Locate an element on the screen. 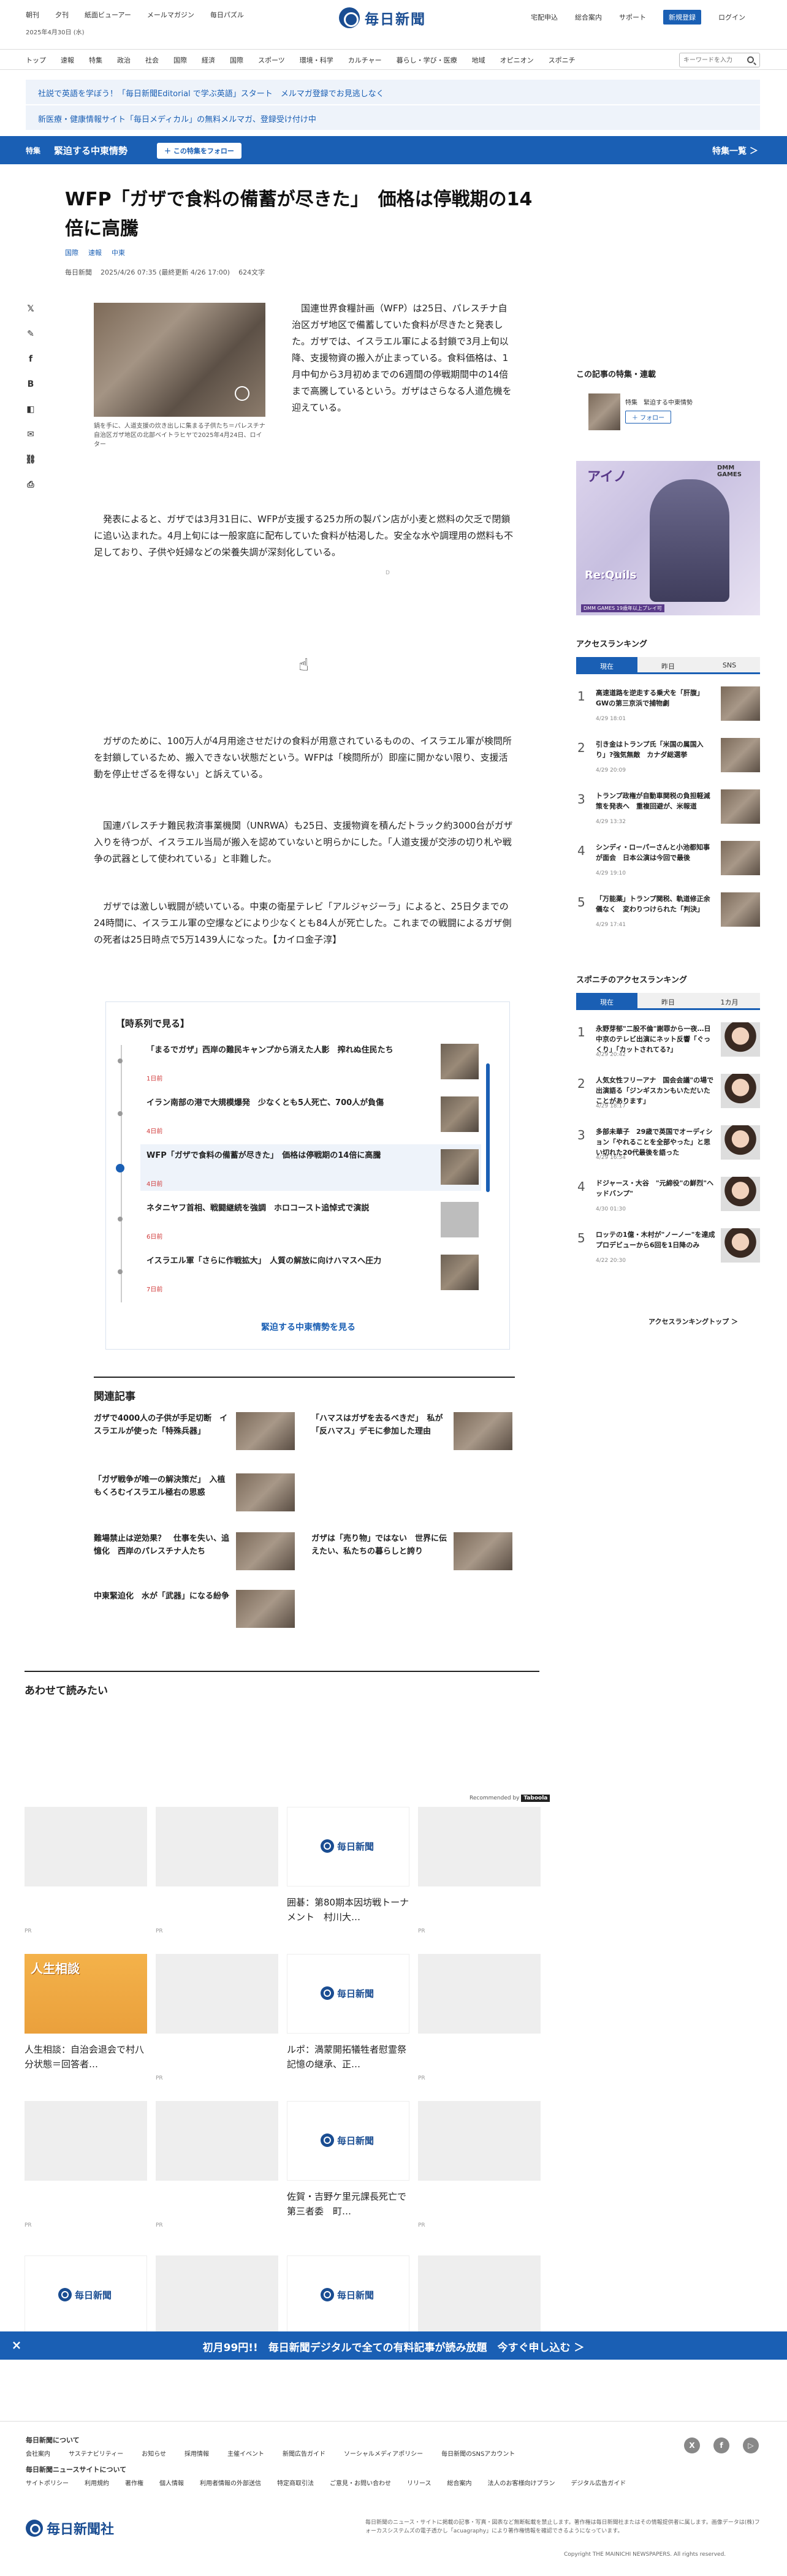  nav-item: 速報 is located at coordinates (67, 60).